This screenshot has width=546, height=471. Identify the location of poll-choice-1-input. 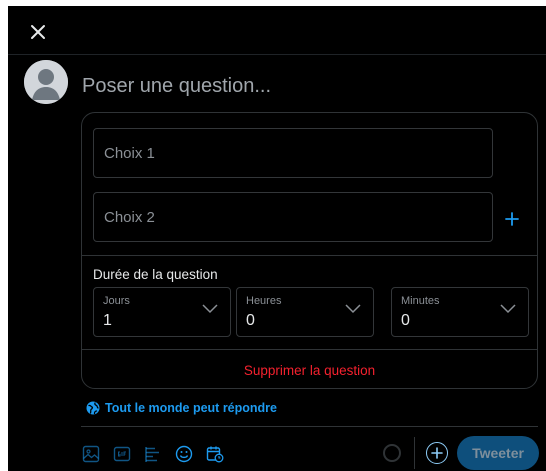
(293, 153).